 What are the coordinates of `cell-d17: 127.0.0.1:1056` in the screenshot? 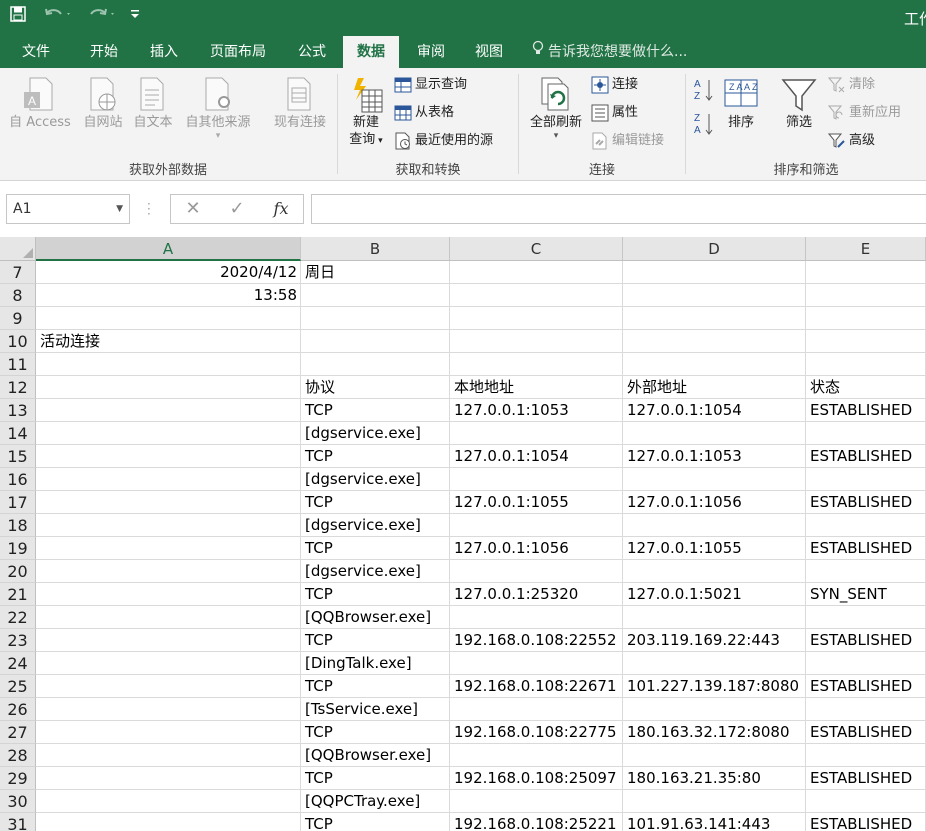 It's located at (714, 502).